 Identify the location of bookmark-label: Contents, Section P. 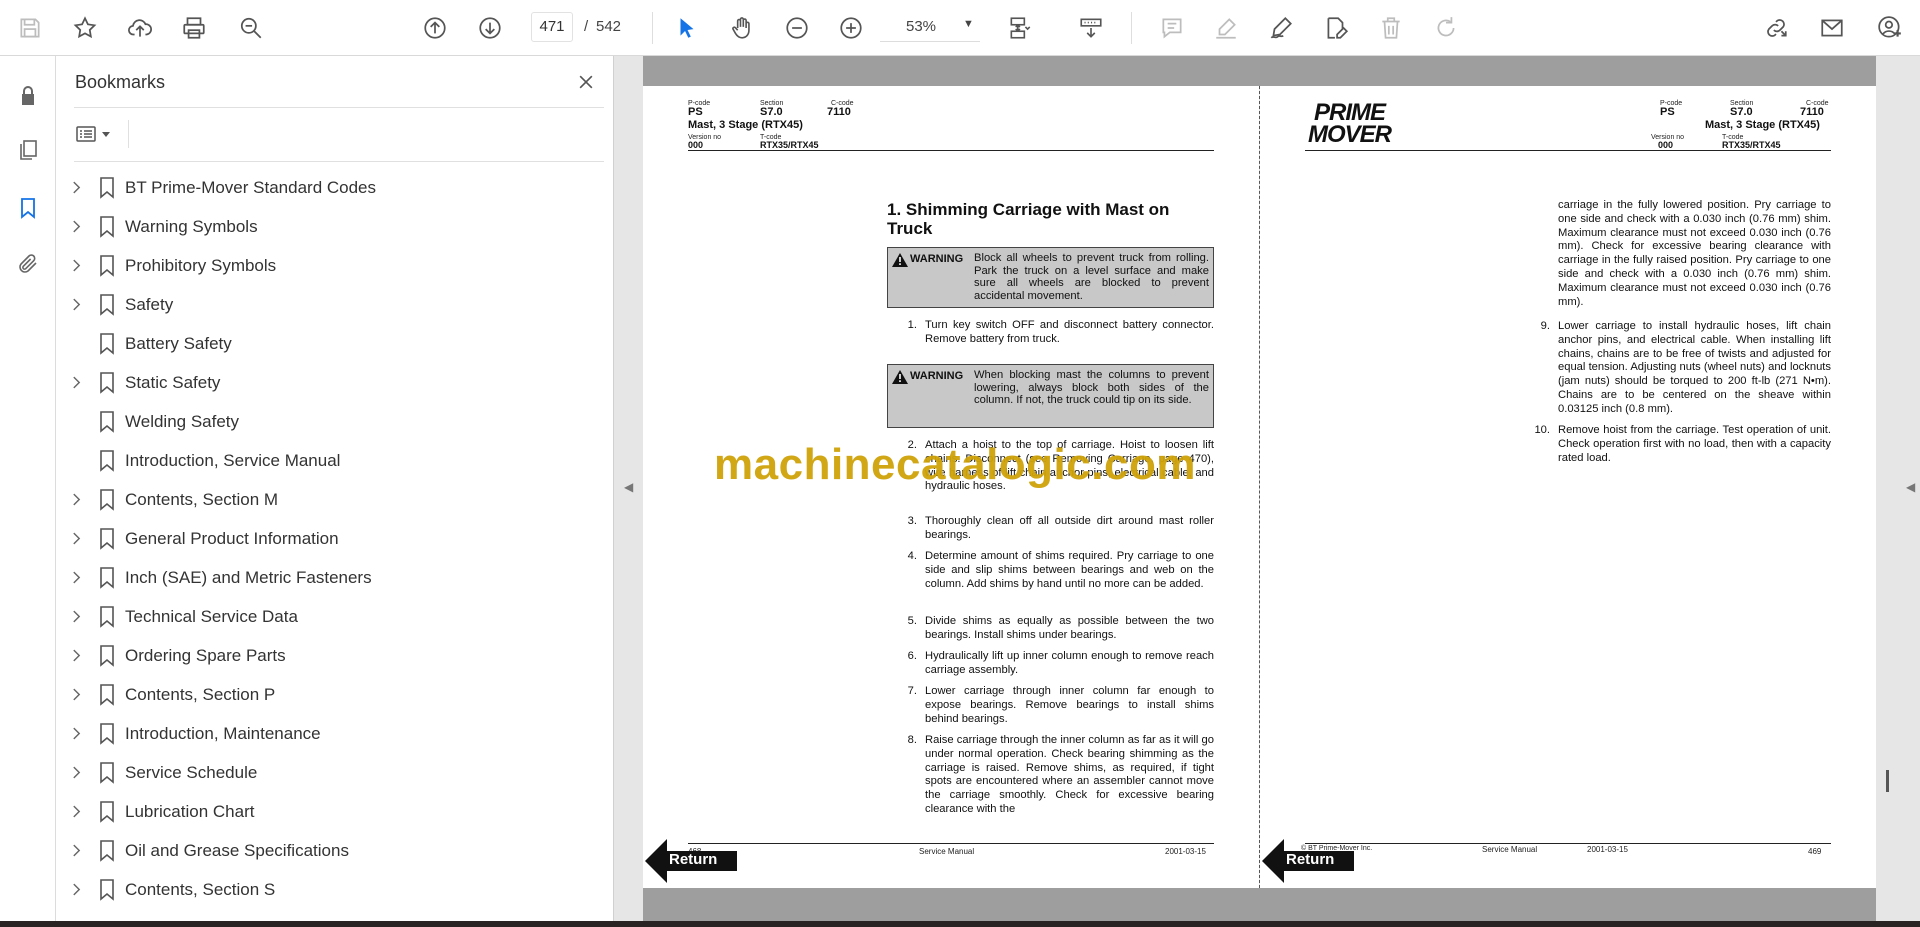
(200, 694).